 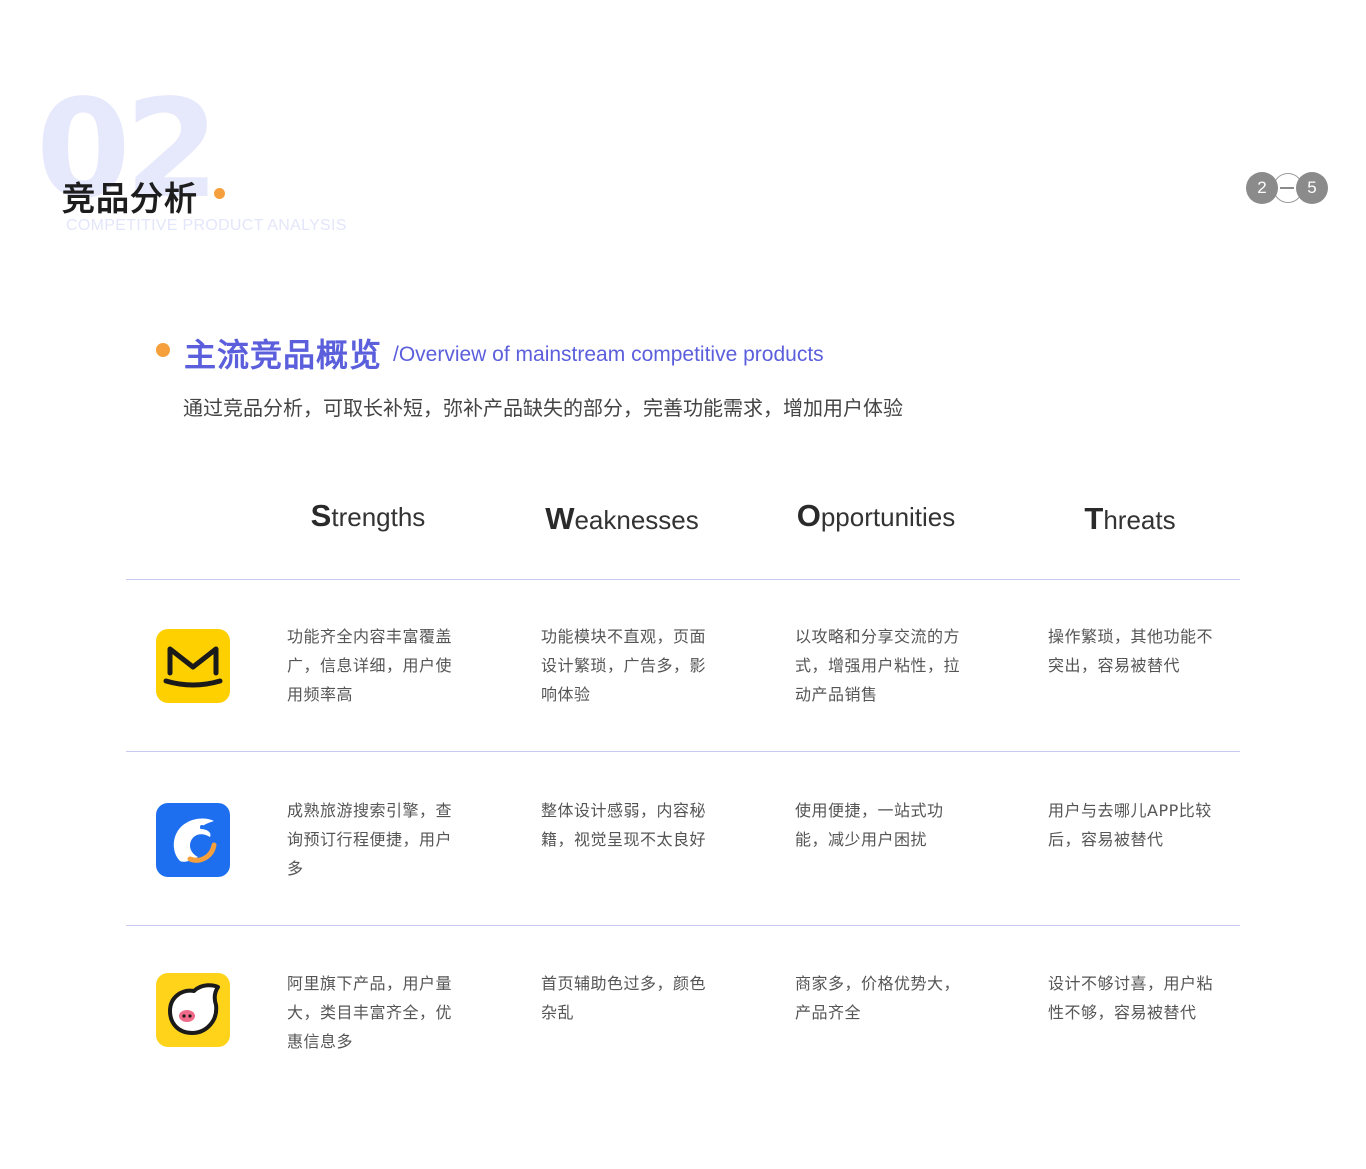 I want to click on meituan-m-glyph-icon, so click(x=193, y=667).